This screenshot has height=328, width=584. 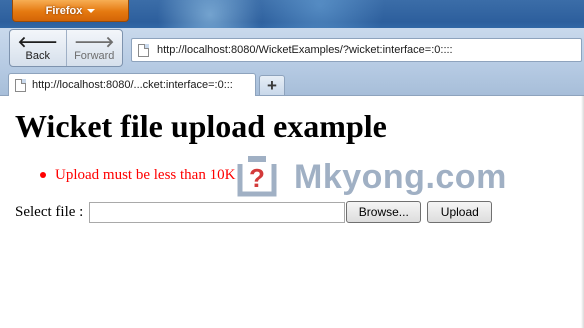 I want to click on nav-button-group: 🡐 Back 🡒 Forward, so click(x=66, y=48).